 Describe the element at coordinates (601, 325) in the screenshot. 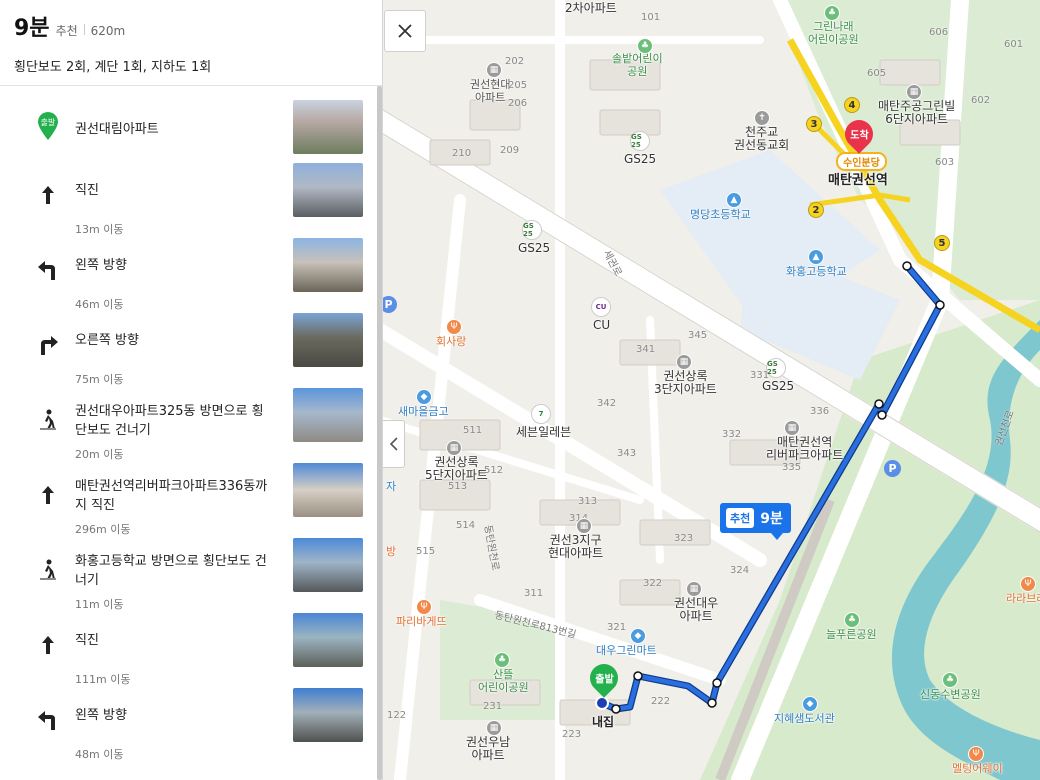

I see `map-label-store: CU` at that location.